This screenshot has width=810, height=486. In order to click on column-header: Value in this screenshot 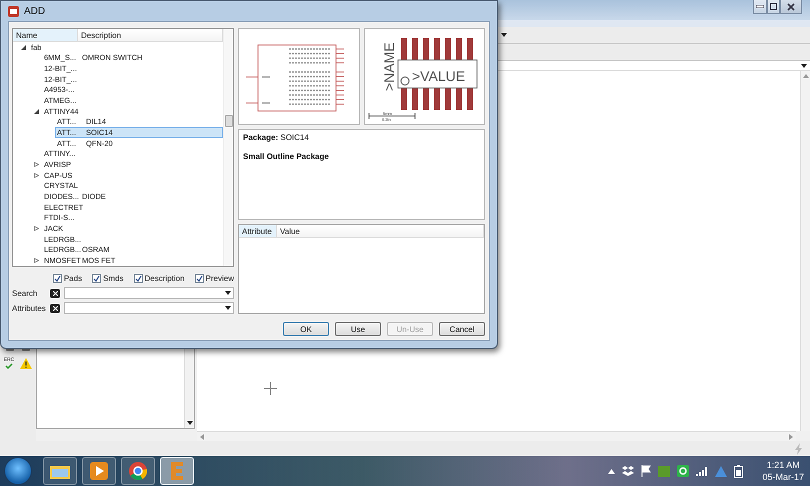, I will do `click(380, 231)`.